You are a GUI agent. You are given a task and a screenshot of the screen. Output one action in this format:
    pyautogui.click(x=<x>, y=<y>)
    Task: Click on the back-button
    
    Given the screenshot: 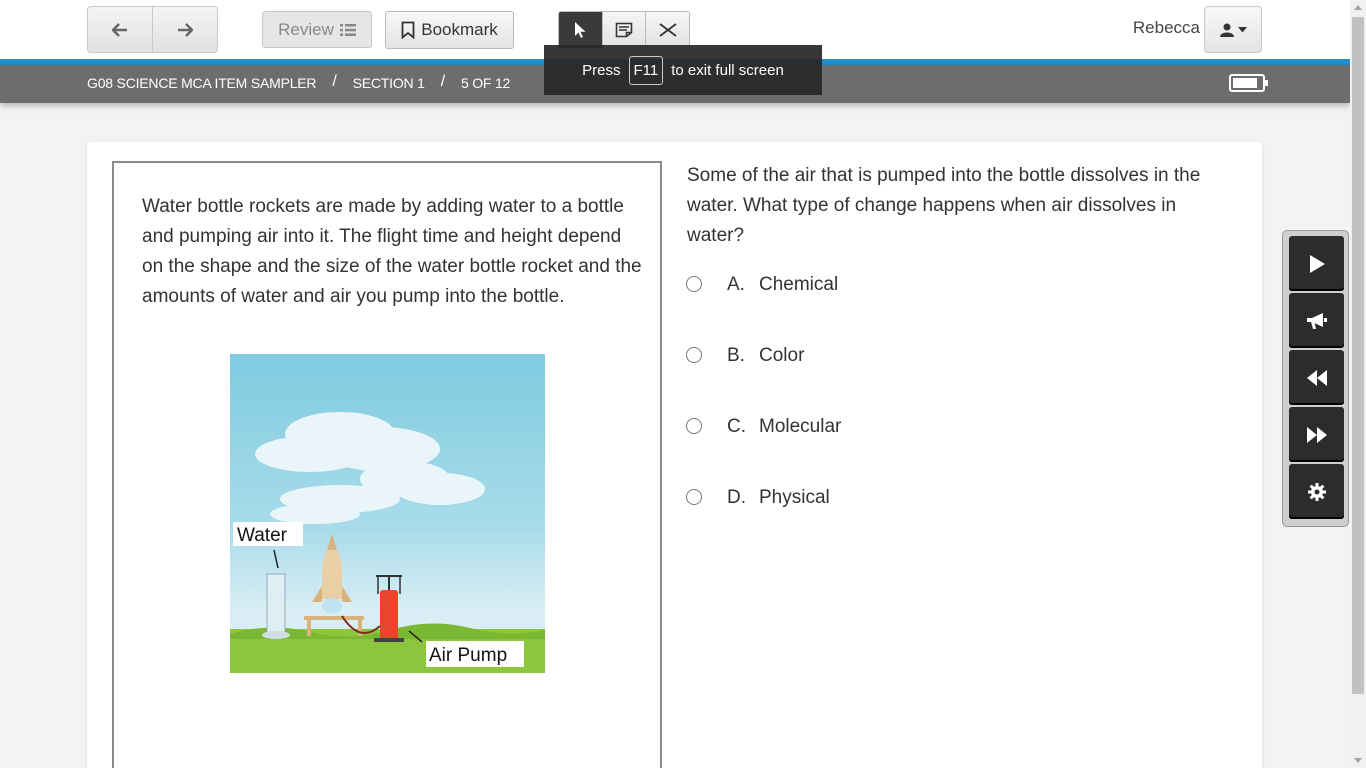 What is the action you would take?
    pyautogui.click(x=120, y=29)
    